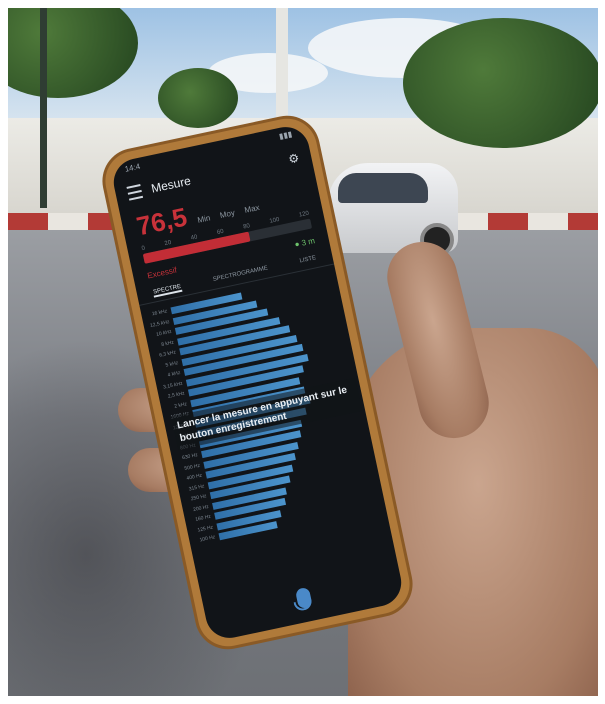 Image resolution: width=605 pixels, height=704 pixels. Describe the element at coordinates (293, 159) in the screenshot. I see `settings-icon: ⚙` at that location.